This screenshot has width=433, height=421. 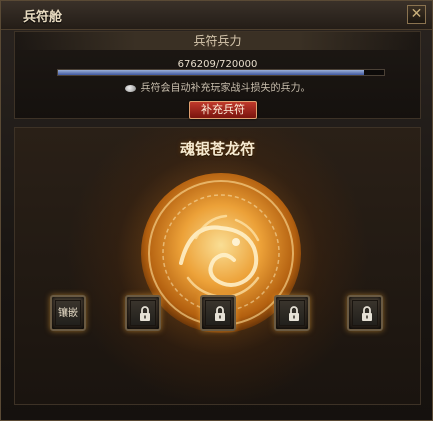 What do you see at coordinates (130, 88) in the screenshot?
I see `bullet-icon` at bounding box center [130, 88].